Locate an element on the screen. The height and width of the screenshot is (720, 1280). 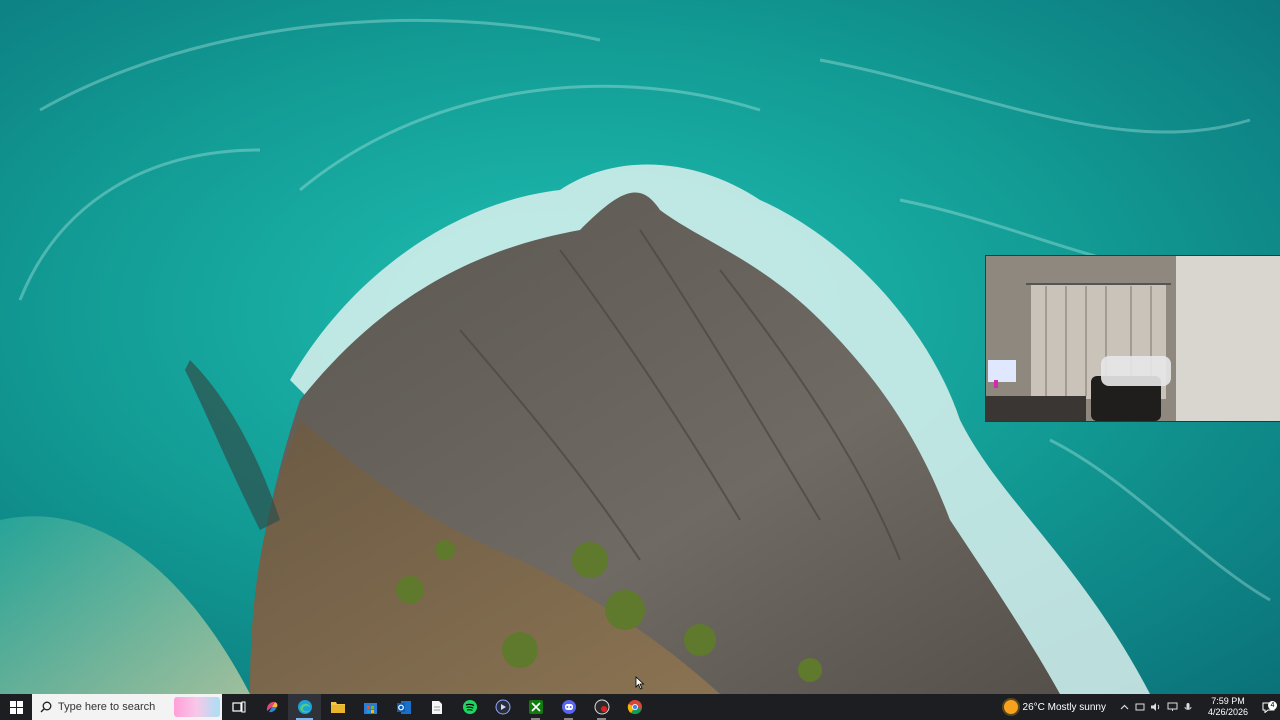
copilot-button is located at coordinates (271, 707).